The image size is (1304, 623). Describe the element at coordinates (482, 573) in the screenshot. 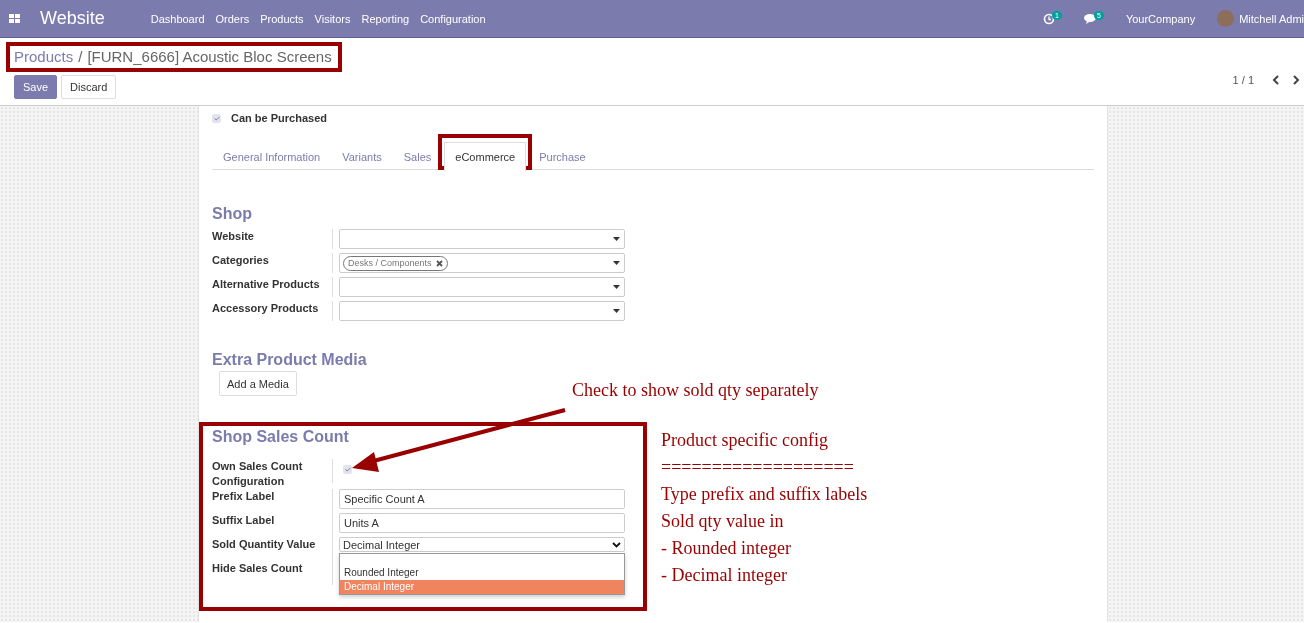

I see `dropdown-option: Rounded Integer` at that location.